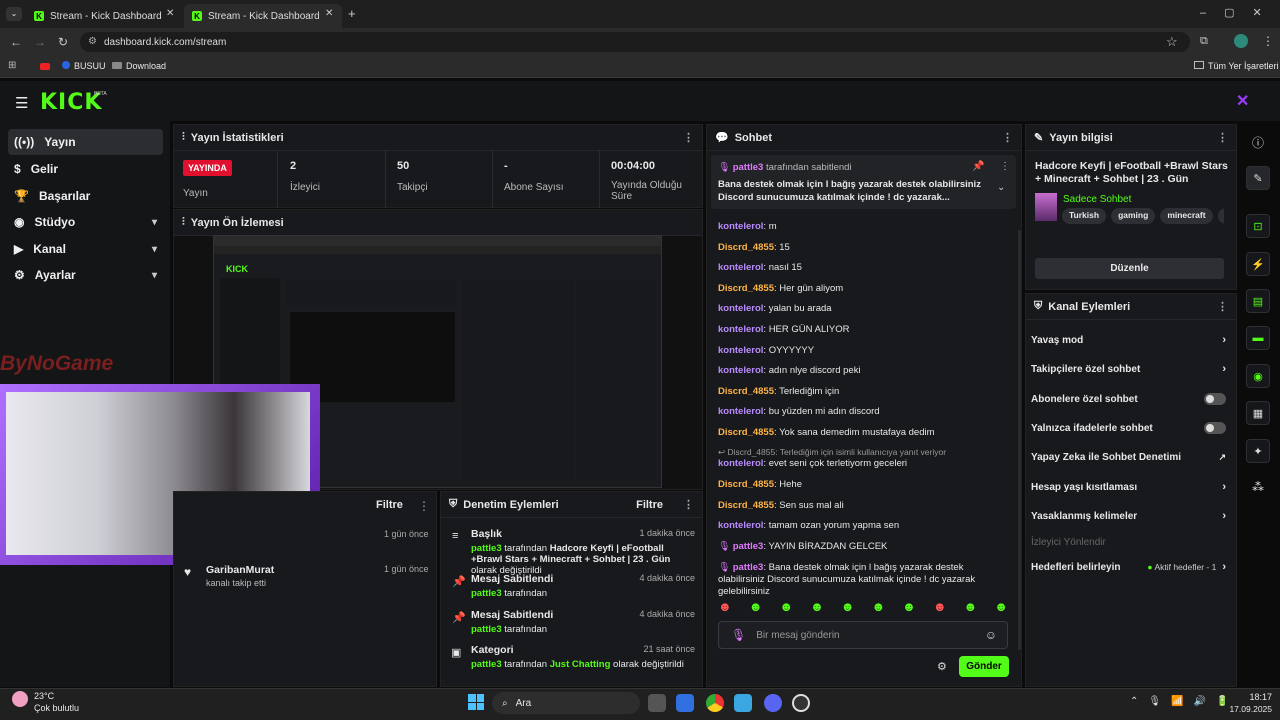 This screenshot has height=720, width=1280. I want to click on activity-user: GaribanMurat, so click(240, 570).